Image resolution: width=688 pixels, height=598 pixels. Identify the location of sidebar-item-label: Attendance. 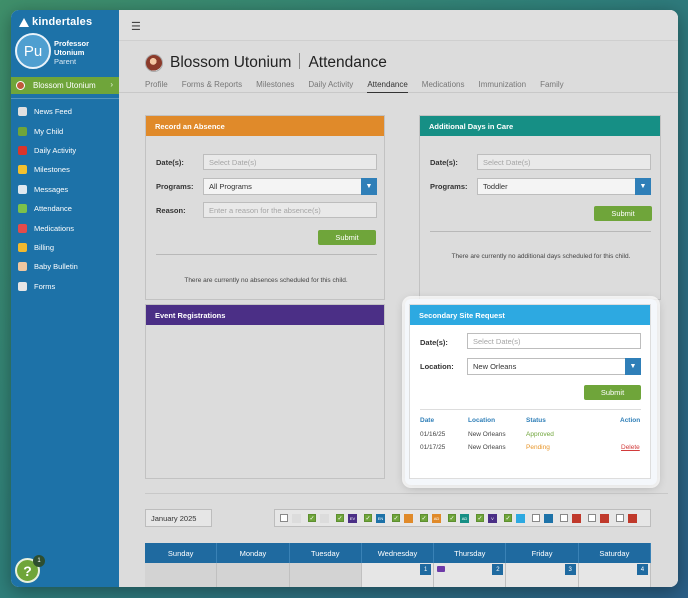
(53, 209).